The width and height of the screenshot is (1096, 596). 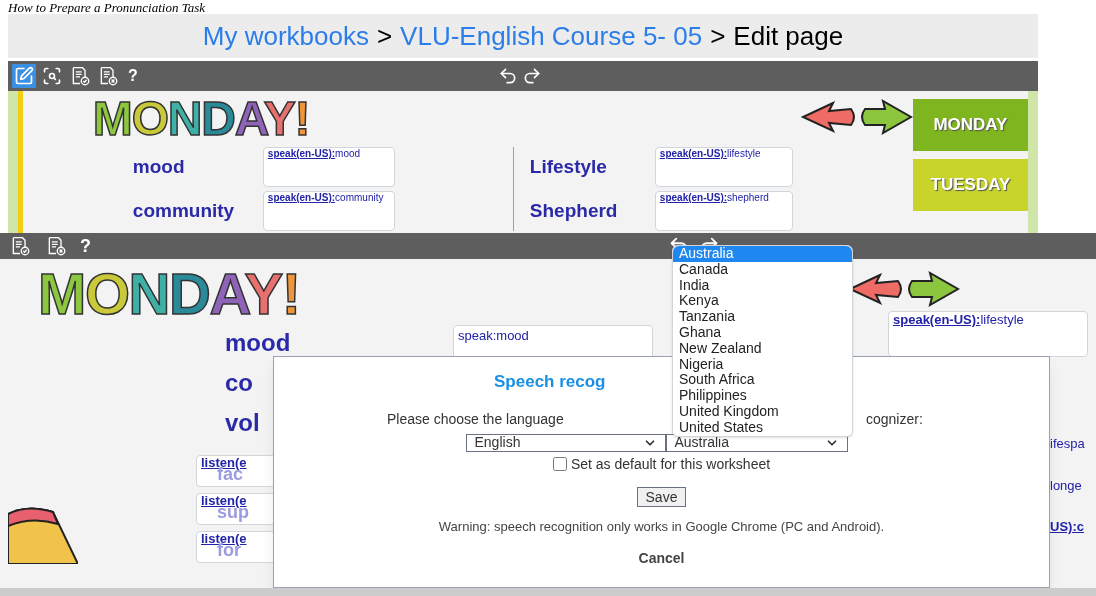 What do you see at coordinates (239, 383) in the screenshot?
I see `vocabulary-word: co` at bounding box center [239, 383].